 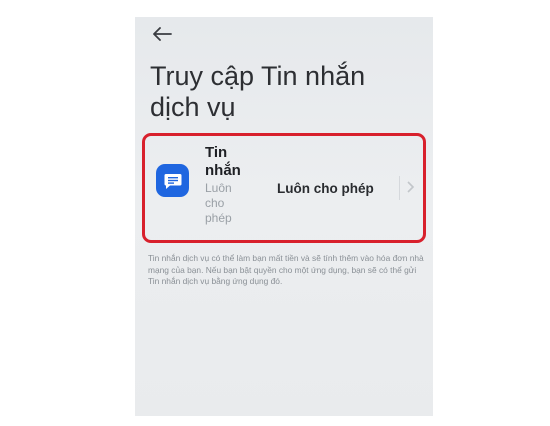 What do you see at coordinates (172, 180) in the screenshot?
I see `message-icon` at bounding box center [172, 180].